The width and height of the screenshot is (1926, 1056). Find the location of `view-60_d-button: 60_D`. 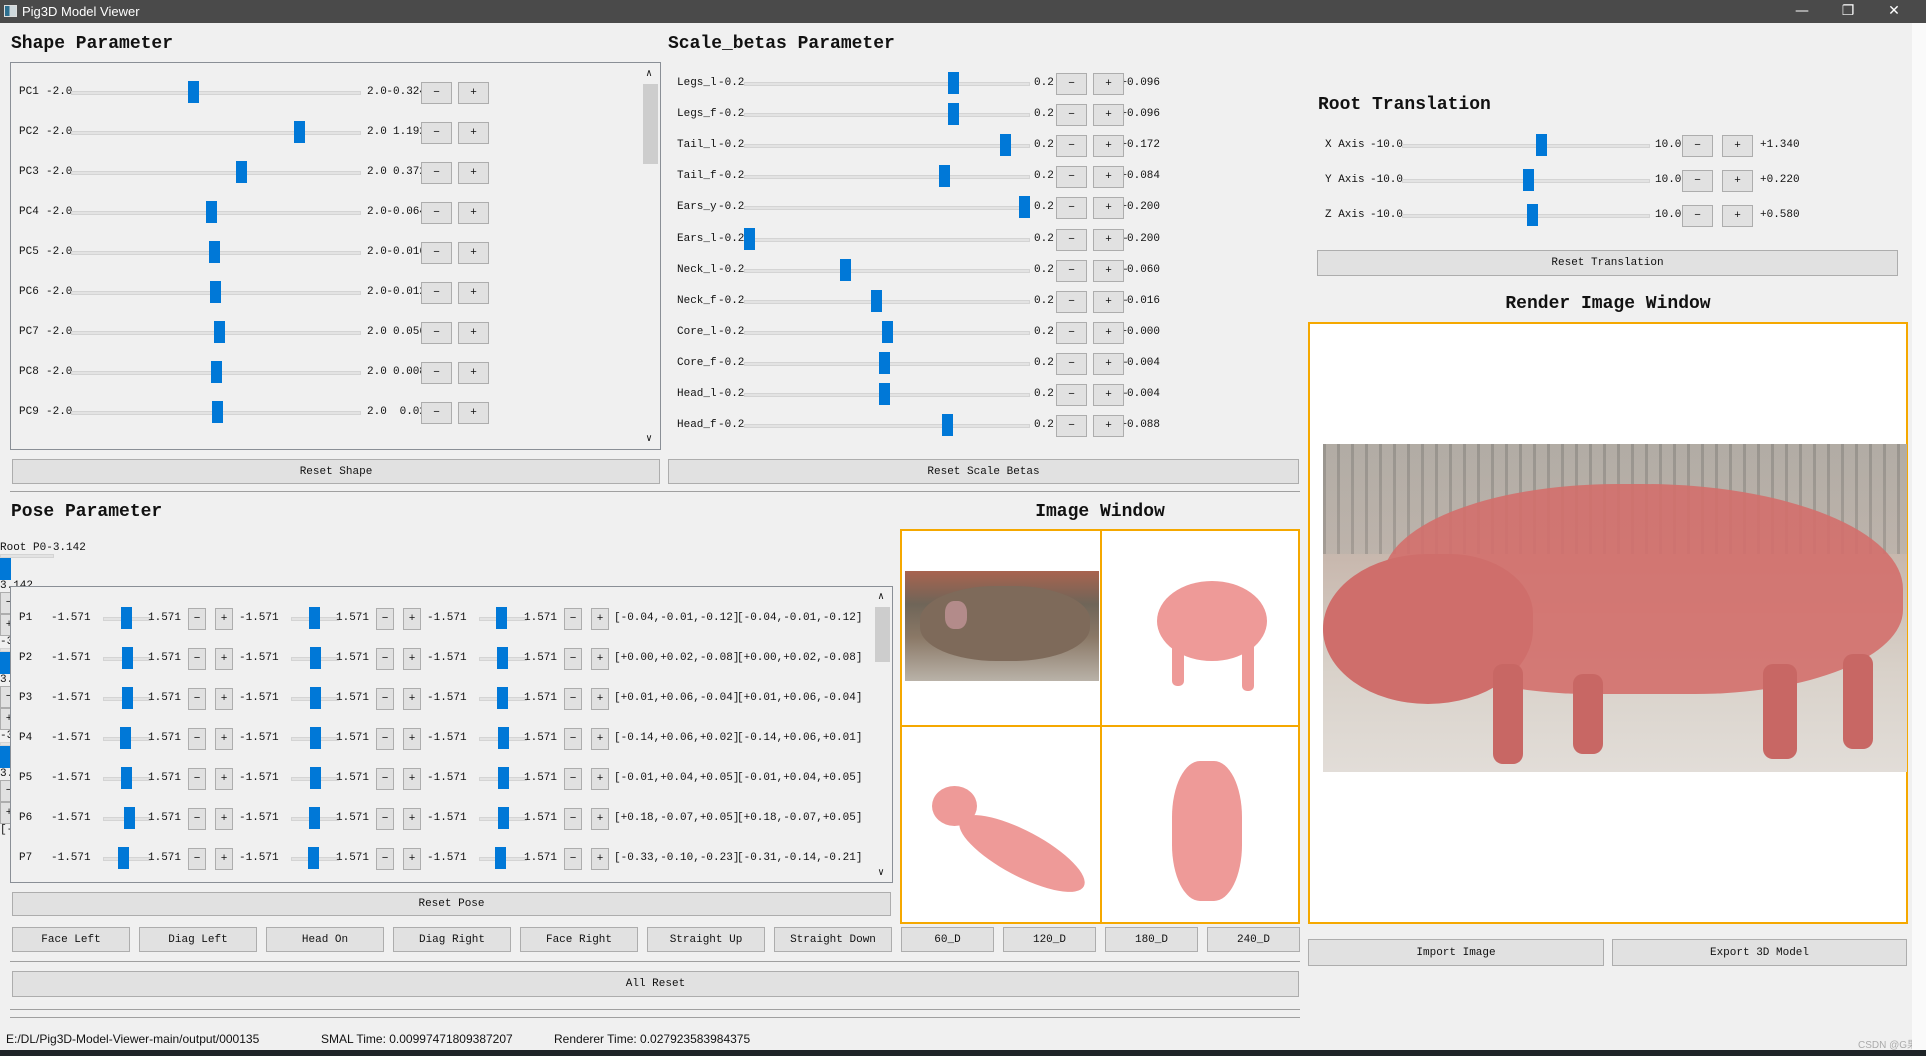

view-60_d-button: 60_D is located at coordinates (947, 939).